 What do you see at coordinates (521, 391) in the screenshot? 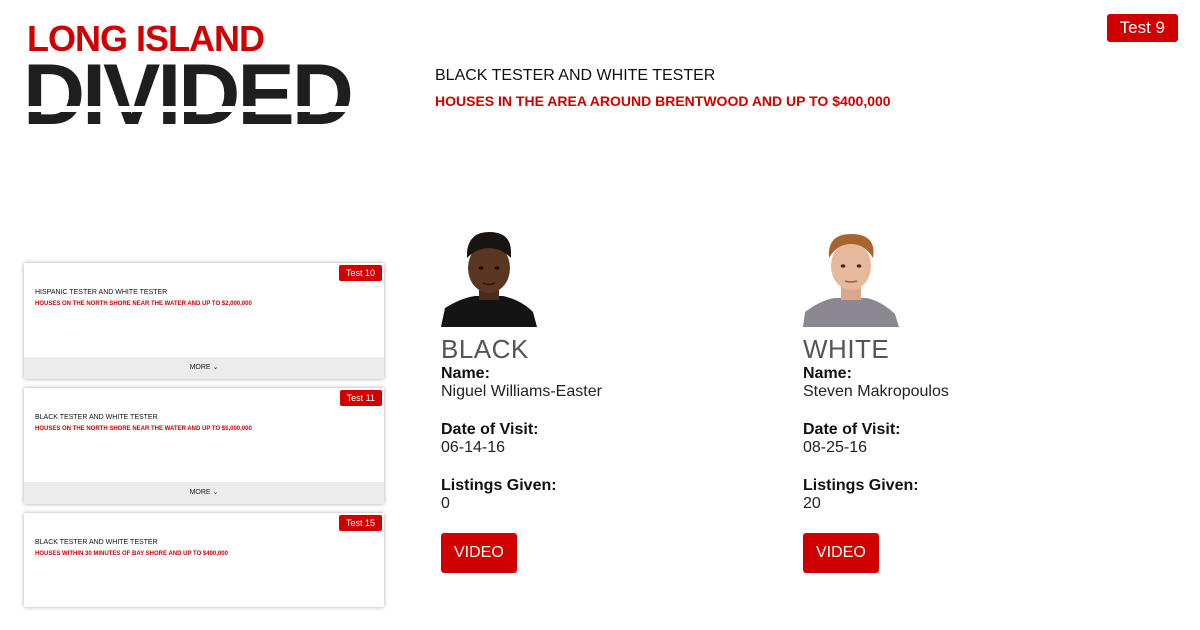
I see `tester-name: Niguel Williams-Easter` at bounding box center [521, 391].